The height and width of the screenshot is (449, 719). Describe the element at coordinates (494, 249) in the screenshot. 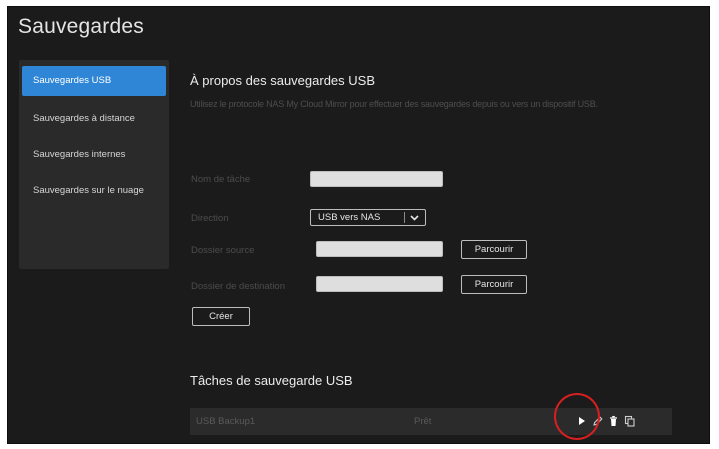

I see `browse-source-button: Parcourir` at that location.